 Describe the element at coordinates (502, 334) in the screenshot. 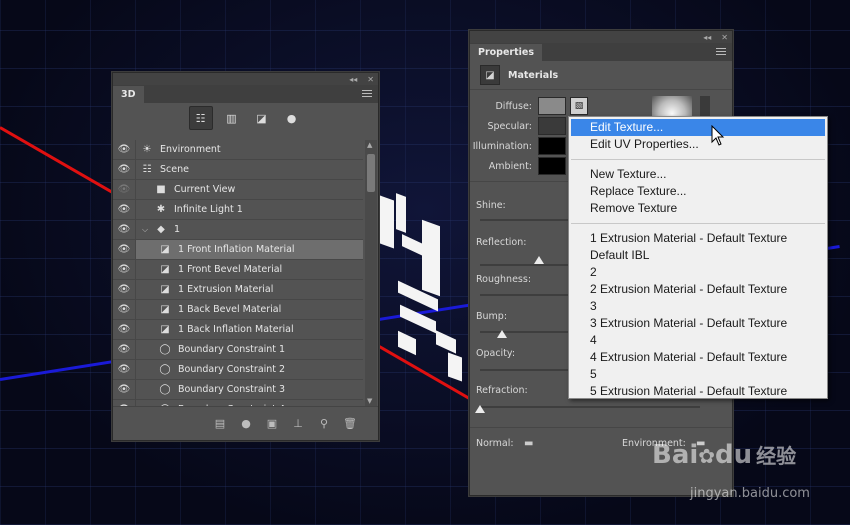

I see `bump-knob` at that location.